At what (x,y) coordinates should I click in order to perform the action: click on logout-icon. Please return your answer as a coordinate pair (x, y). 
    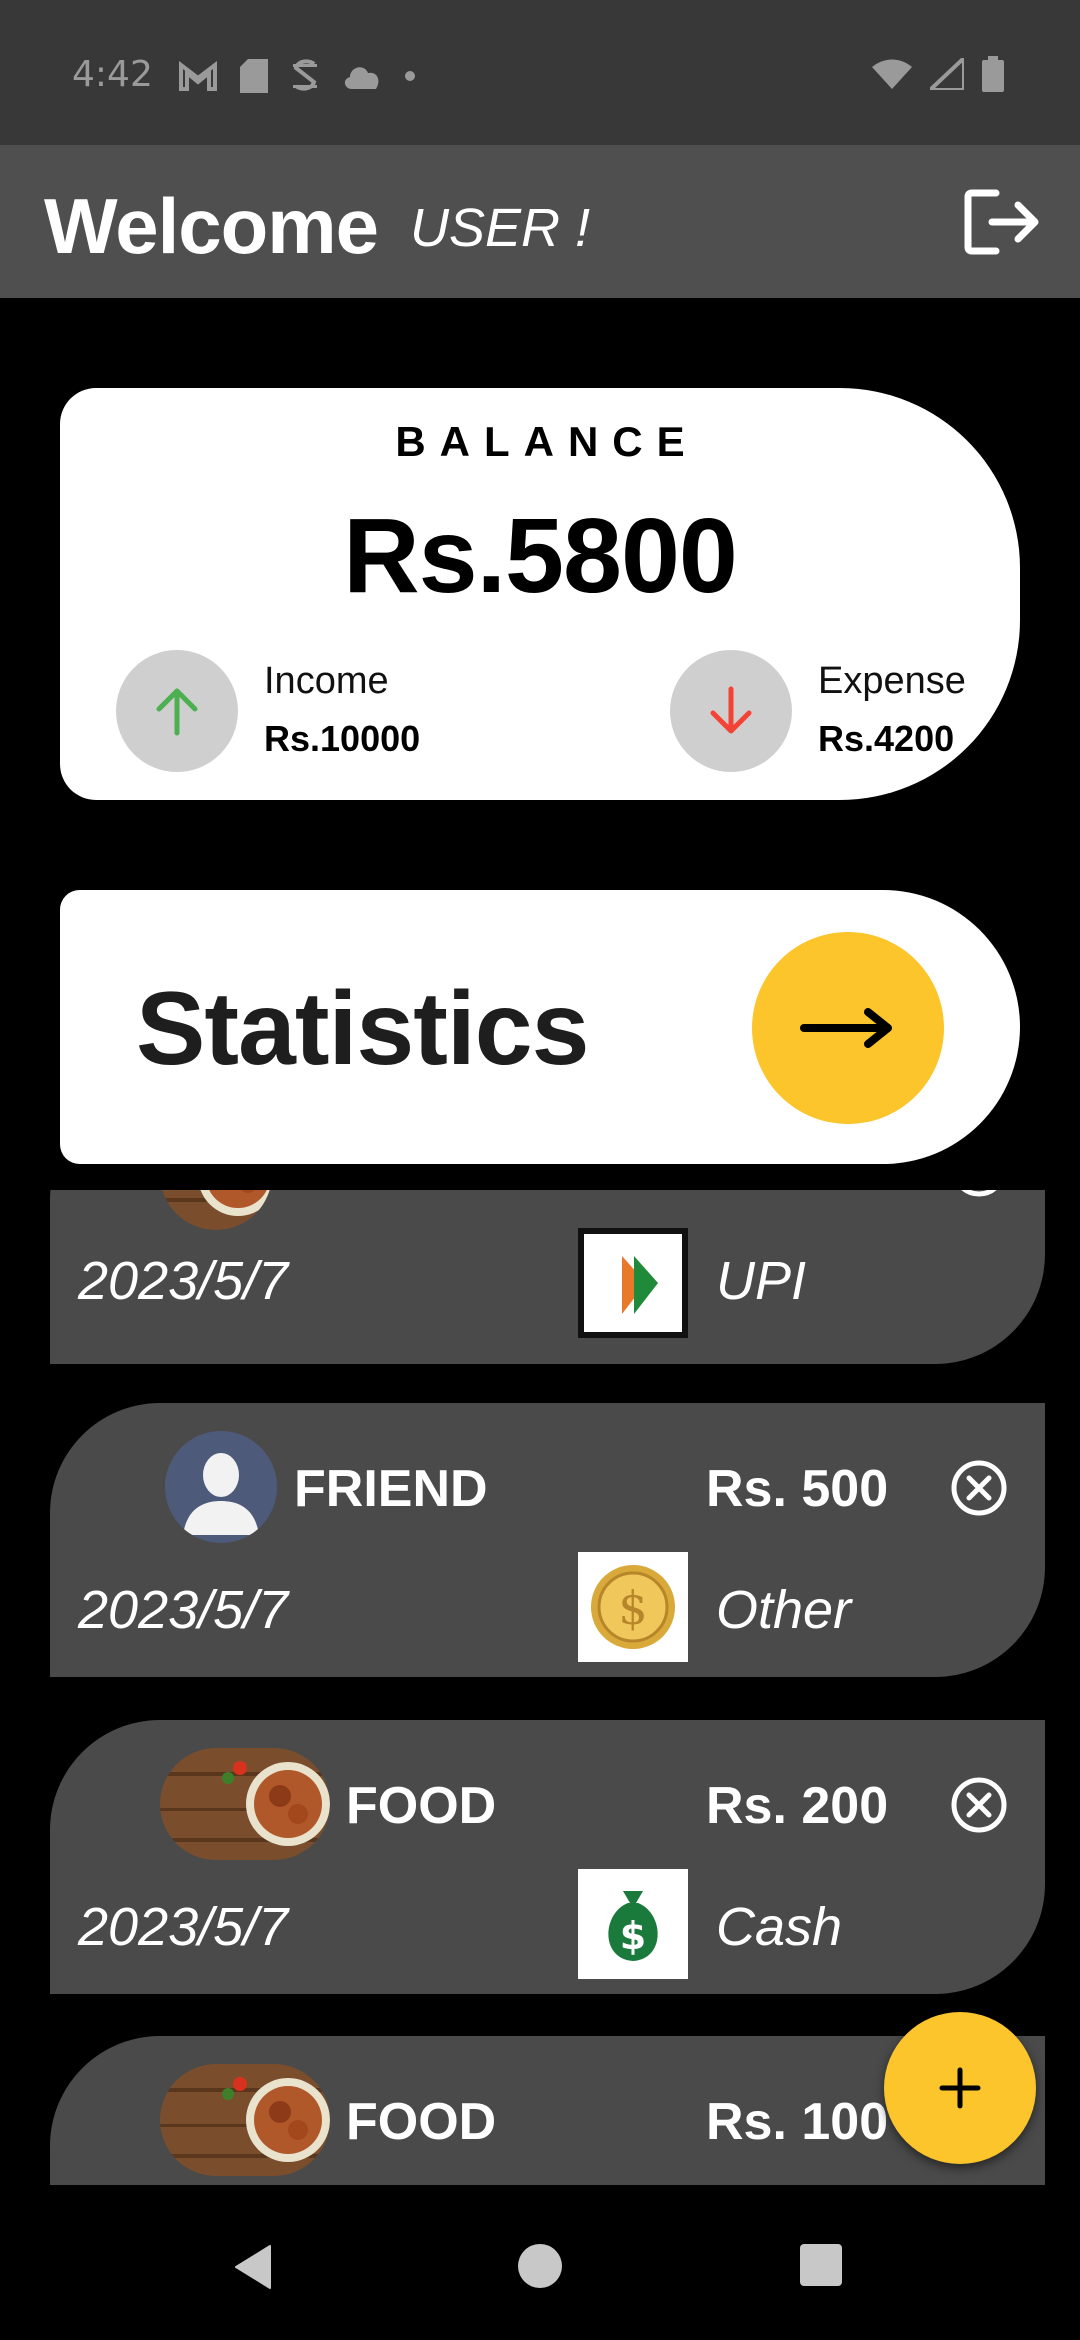
    Looking at the image, I should click on (1002, 222).